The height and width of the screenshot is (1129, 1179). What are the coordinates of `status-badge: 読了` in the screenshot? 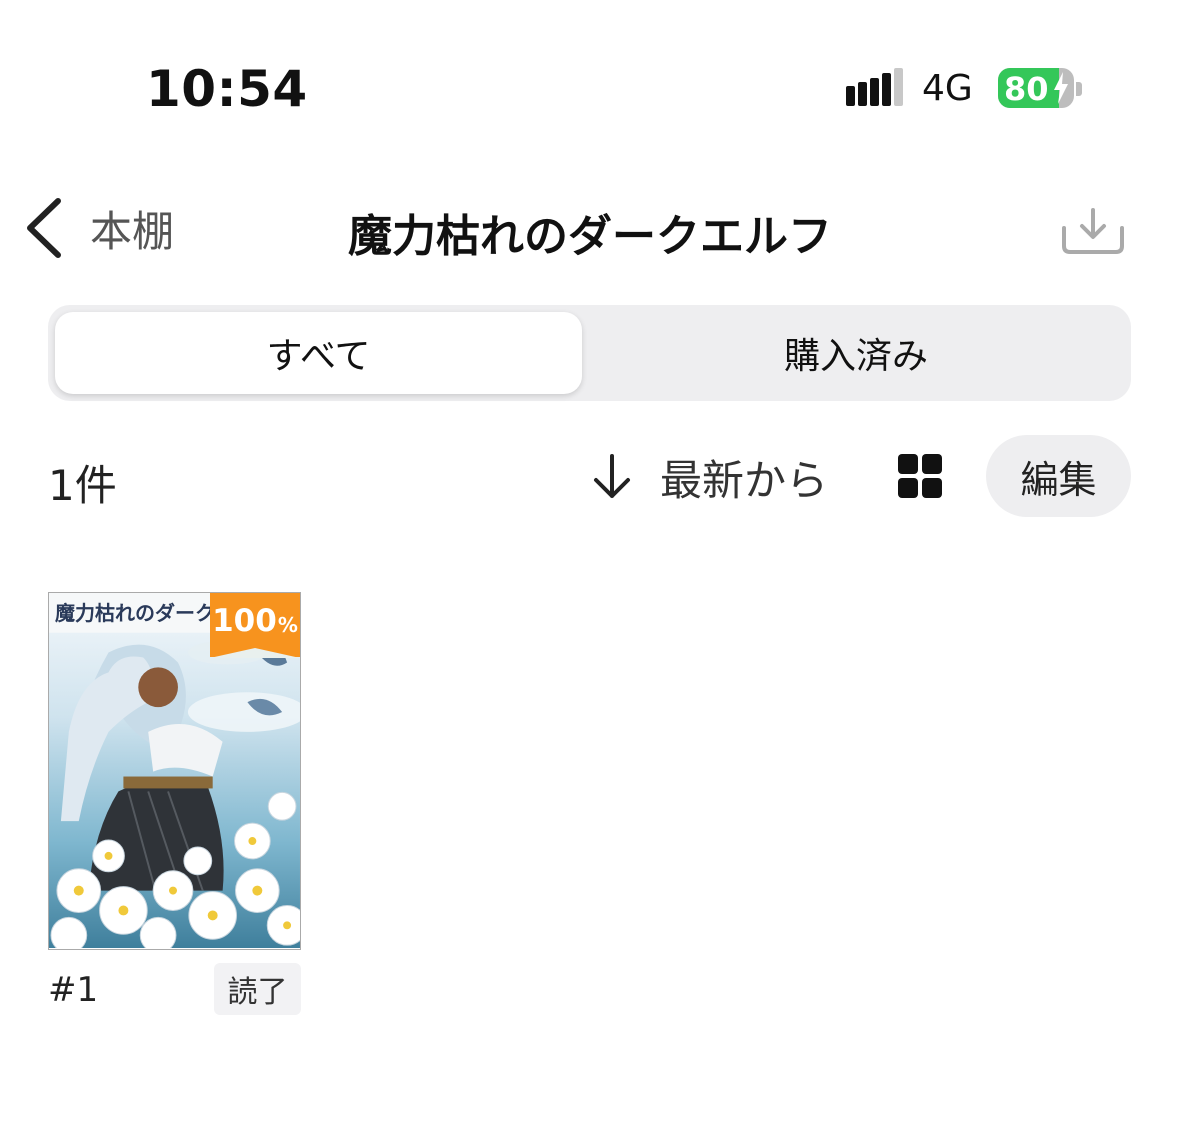 It's located at (257, 989).